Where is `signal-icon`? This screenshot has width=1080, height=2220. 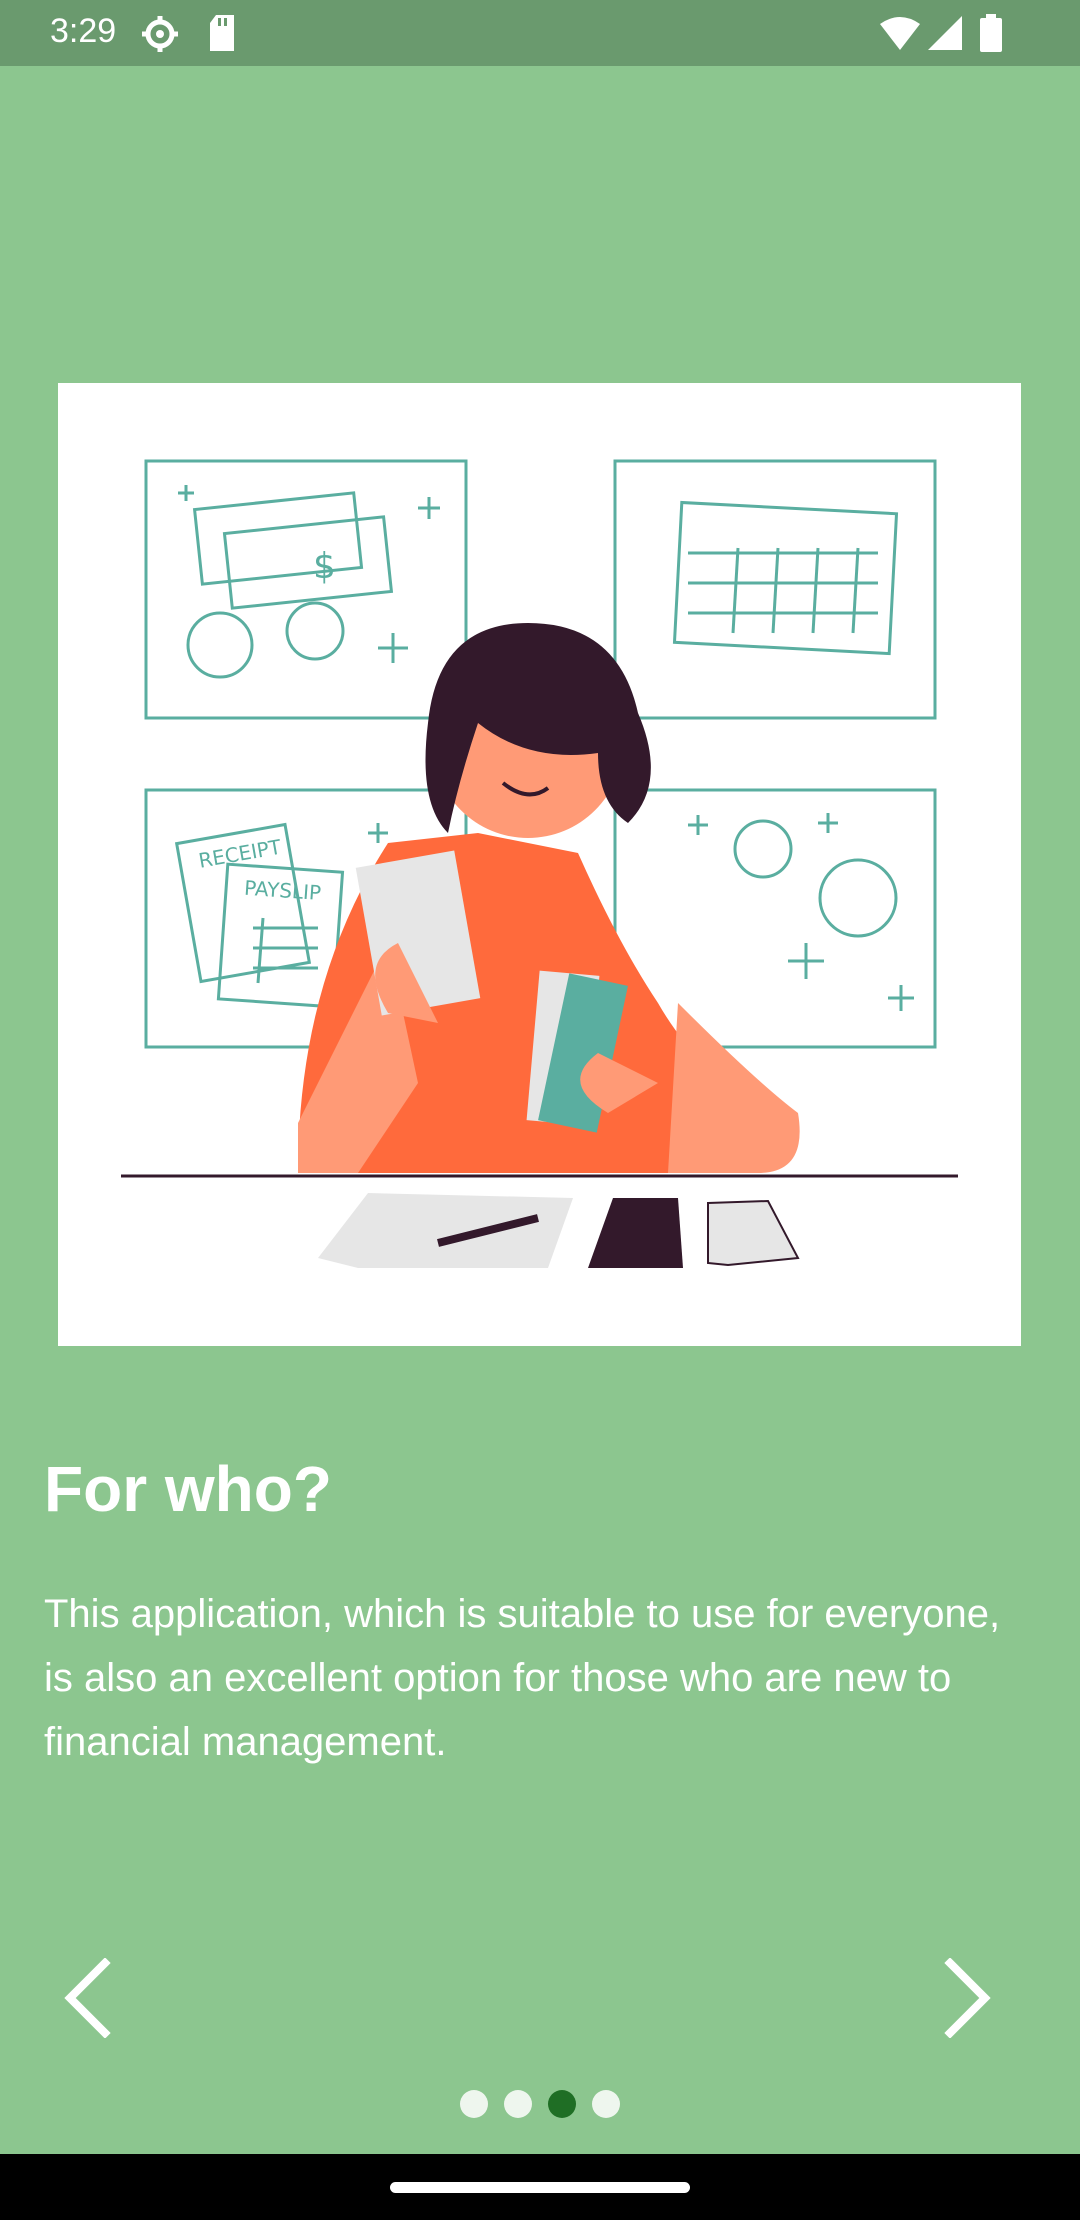 signal-icon is located at coordinates (945, 35).